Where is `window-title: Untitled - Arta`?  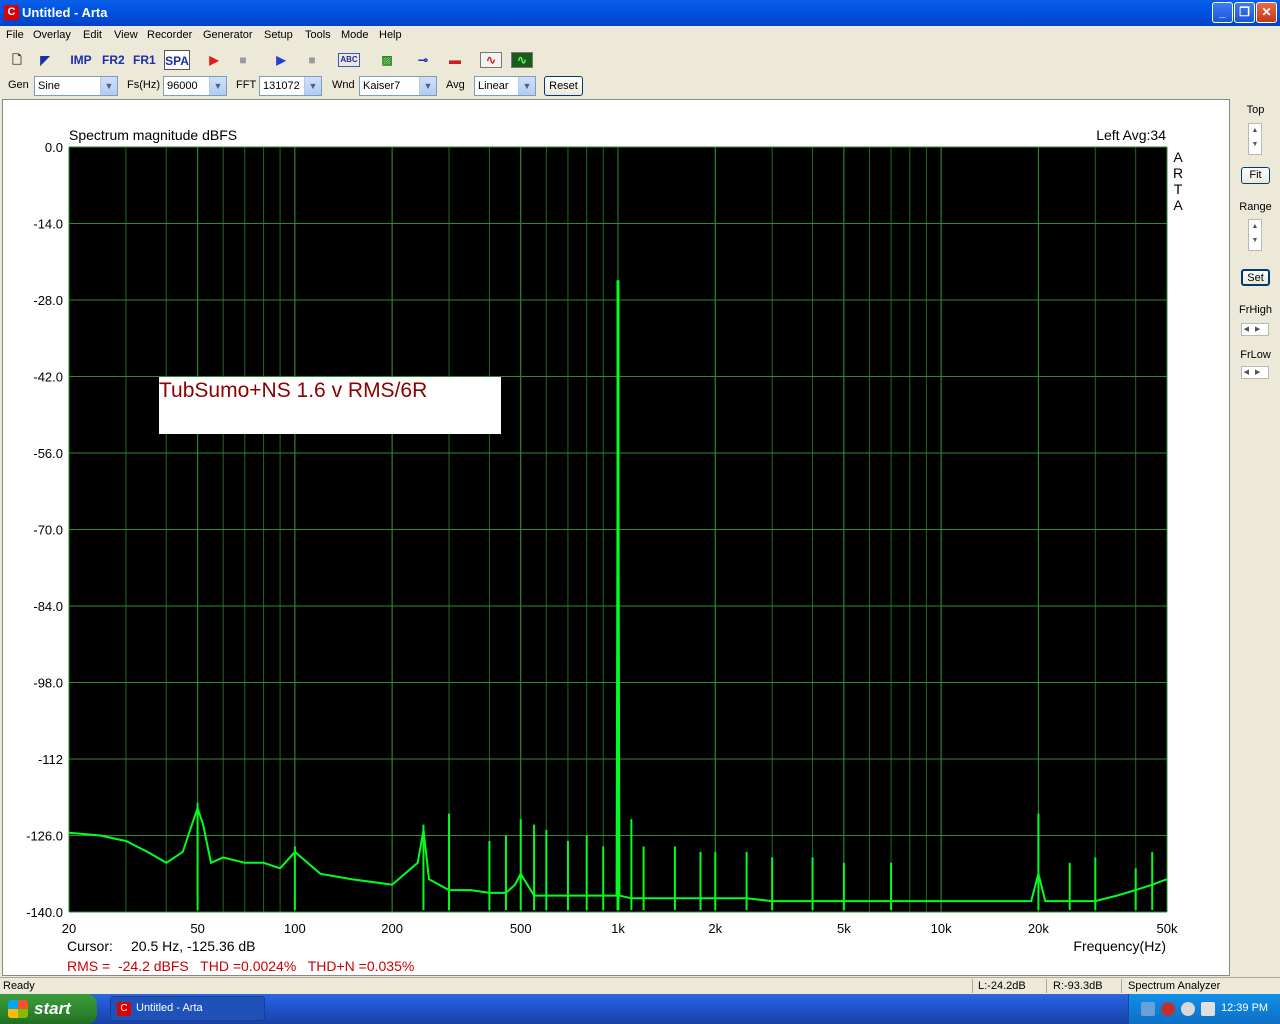 window-title: Untitled - Arta is located at coordinates (65, 12).